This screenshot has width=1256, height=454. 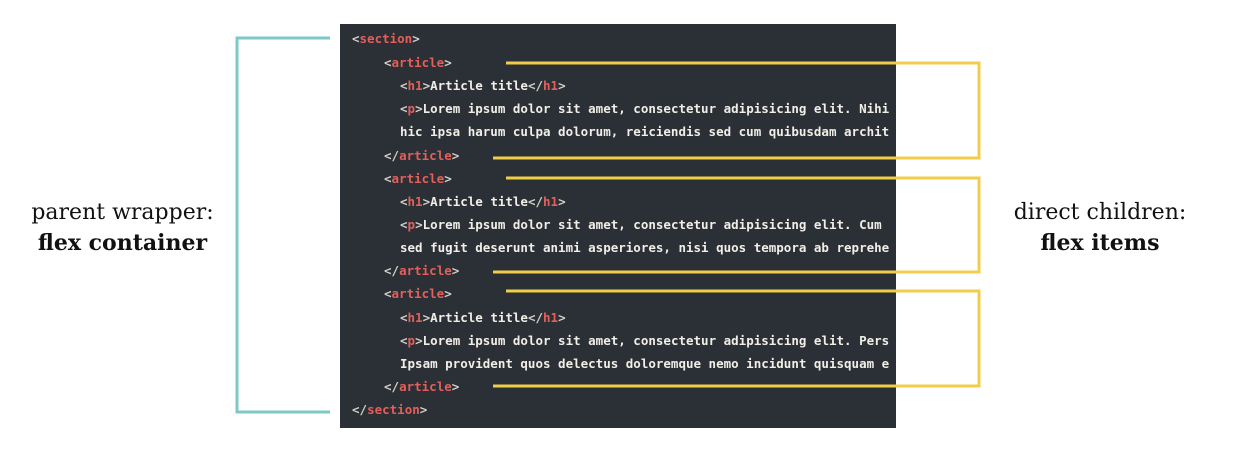 What do you see at coordinates (282, 225) in the screenshot?
I see `flex-container-bracket` at bounding box center [282, 225].